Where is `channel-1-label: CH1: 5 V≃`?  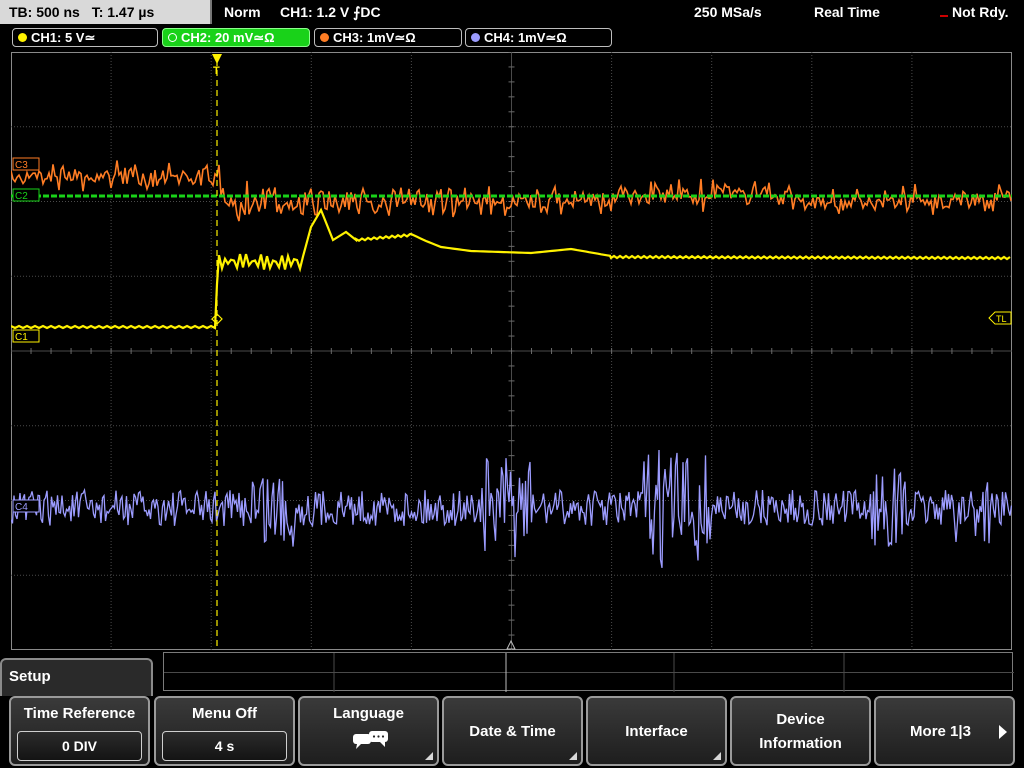 channel-1-label: CH1: 5 V≃ is located at coordinates (63, 37).